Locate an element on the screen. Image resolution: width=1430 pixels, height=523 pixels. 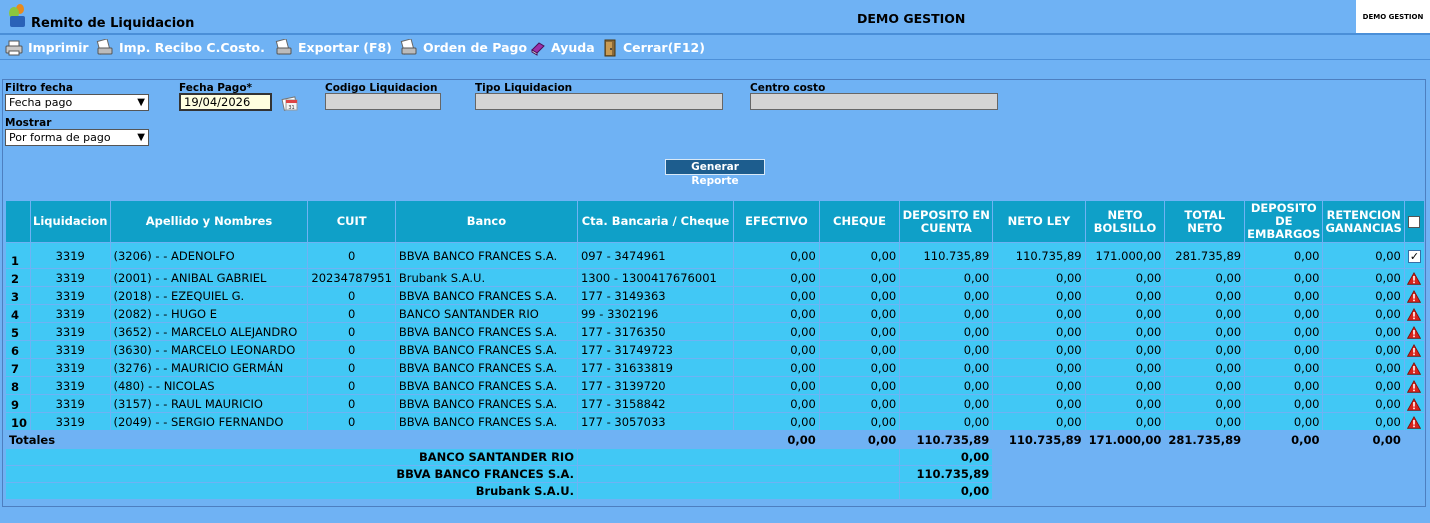
embargos-cell: 0,00 is located at coordinates (1284, 385).